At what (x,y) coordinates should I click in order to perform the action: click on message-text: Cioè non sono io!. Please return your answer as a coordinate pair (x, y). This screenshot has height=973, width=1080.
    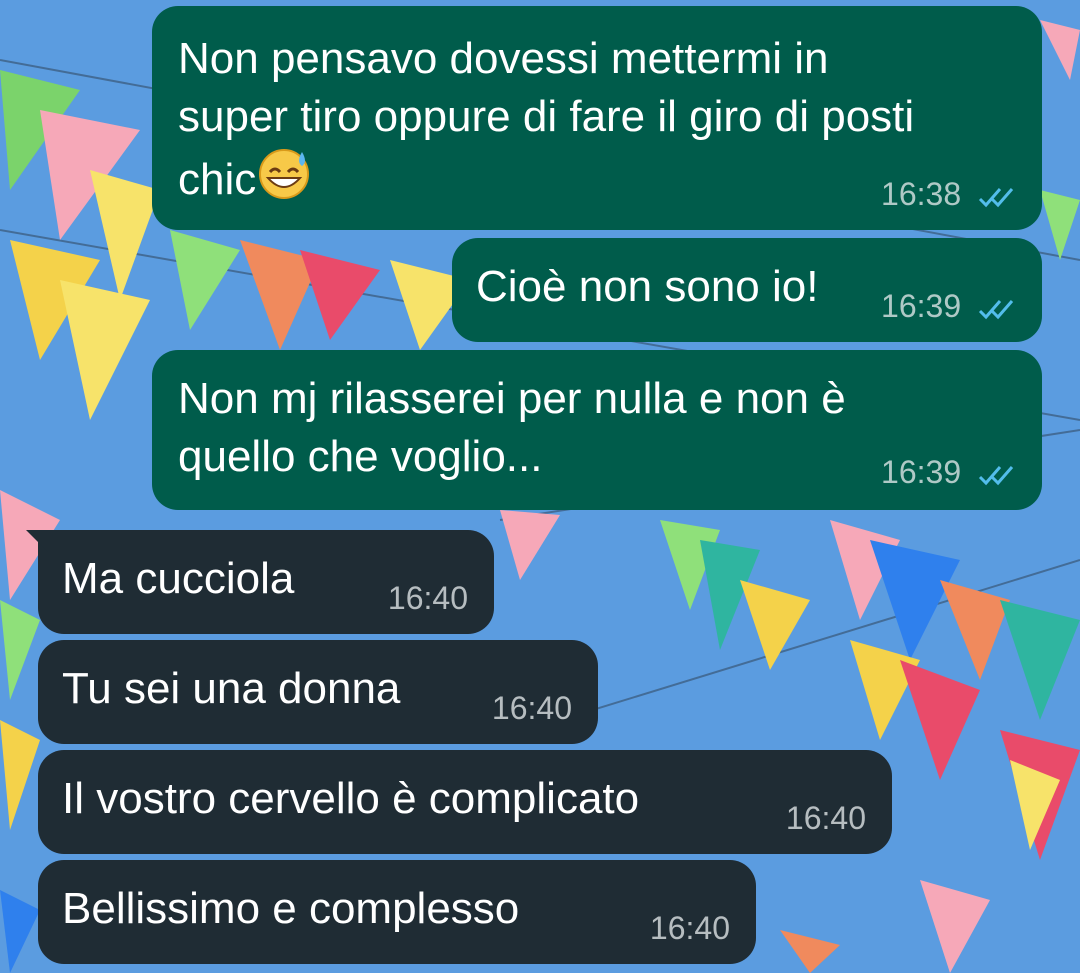
    Looking at the image, I should click on (647, 286).